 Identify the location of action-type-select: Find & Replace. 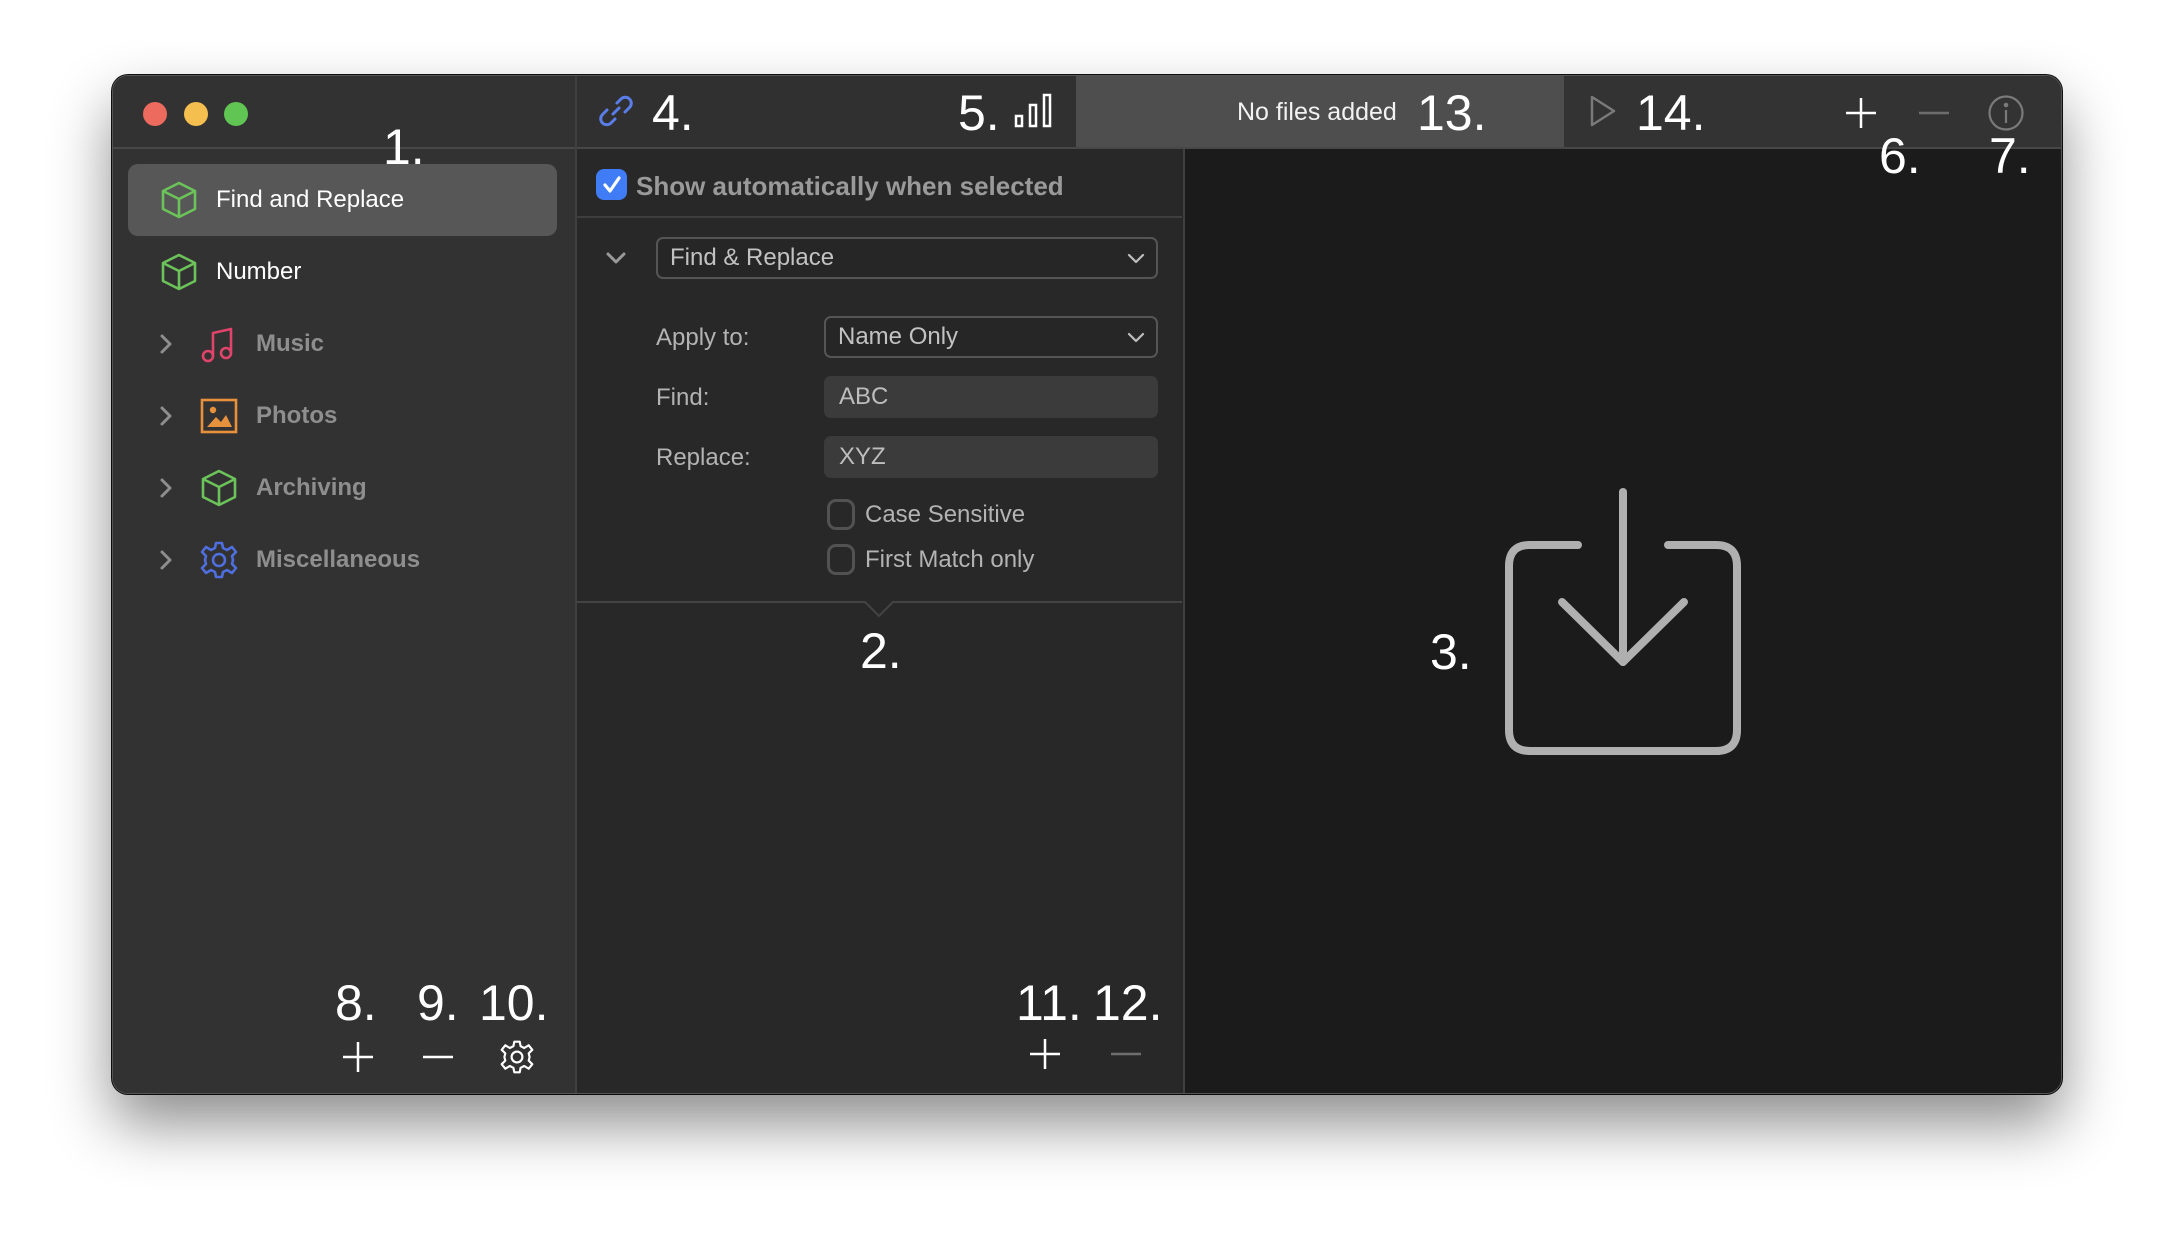
(907, 258).